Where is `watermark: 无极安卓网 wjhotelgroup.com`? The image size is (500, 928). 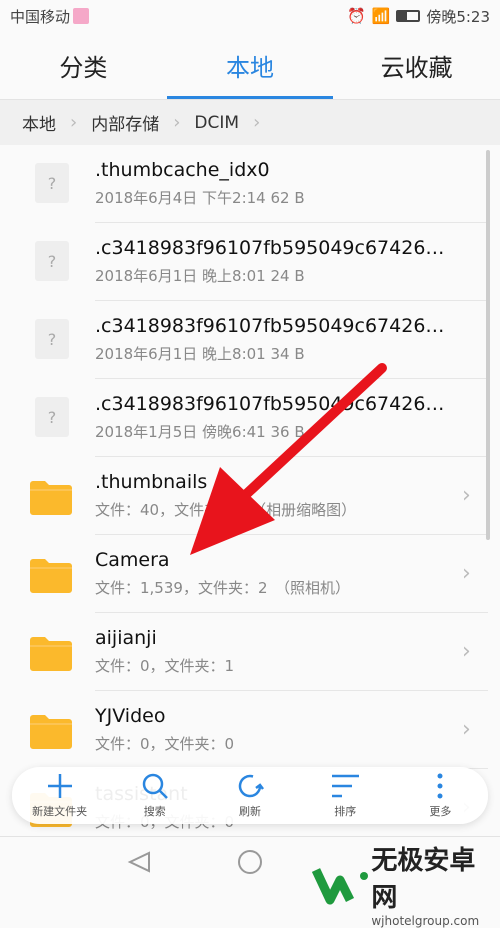
watermark: 无极安卓网 wjhotelgroup.com is located at coordinates (406, 884).